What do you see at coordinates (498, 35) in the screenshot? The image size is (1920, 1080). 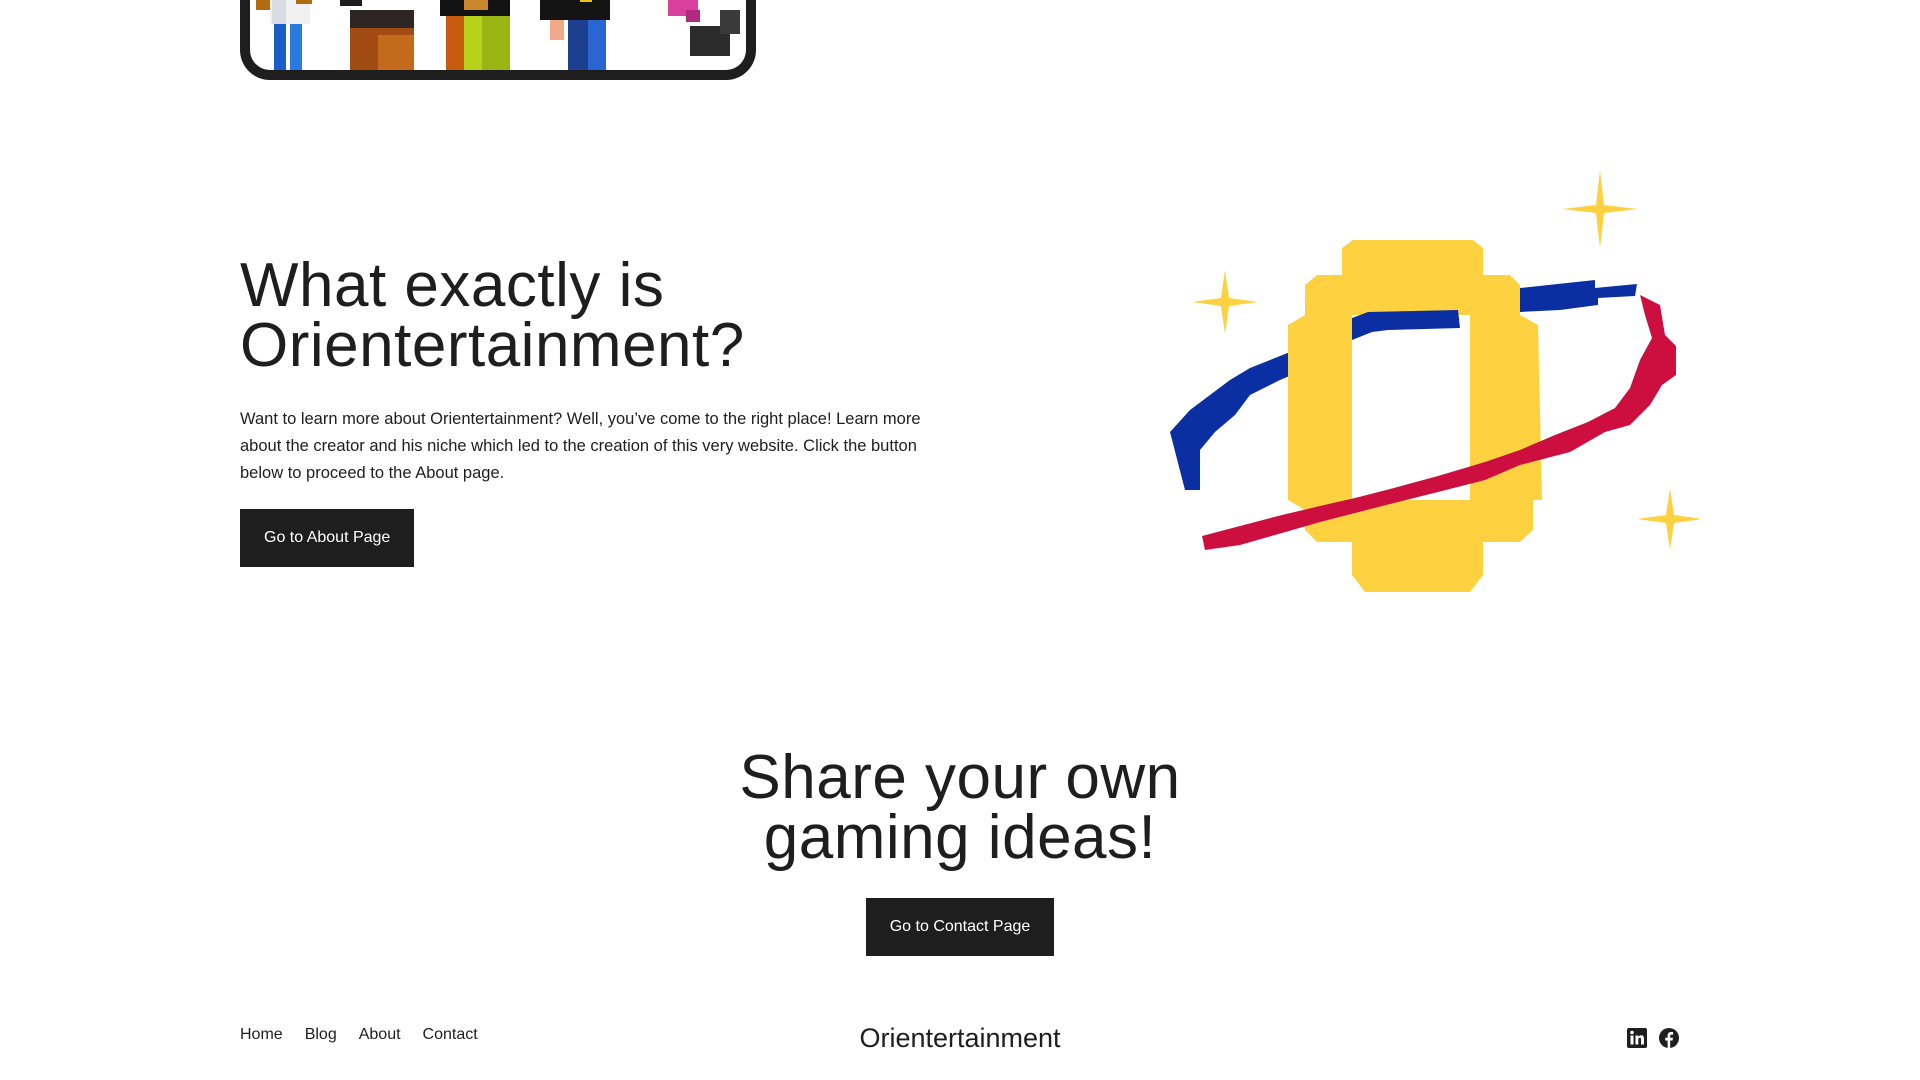 I see `pixel-characters-image` at bounding box center [498, 35].